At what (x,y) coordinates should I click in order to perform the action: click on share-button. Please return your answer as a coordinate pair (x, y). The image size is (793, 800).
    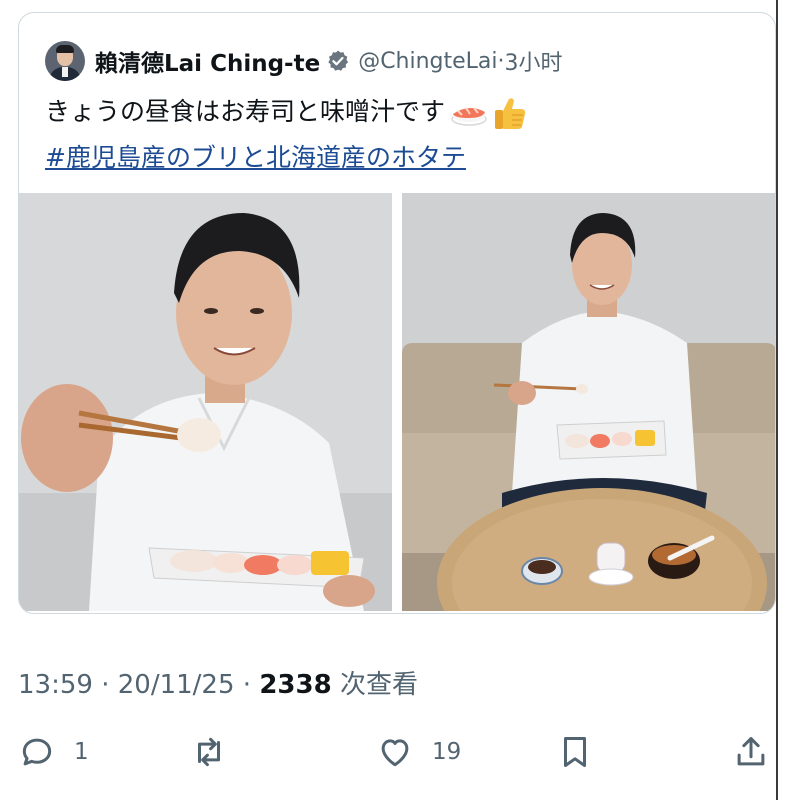
    Looking at the image, I should click on (751, 752).